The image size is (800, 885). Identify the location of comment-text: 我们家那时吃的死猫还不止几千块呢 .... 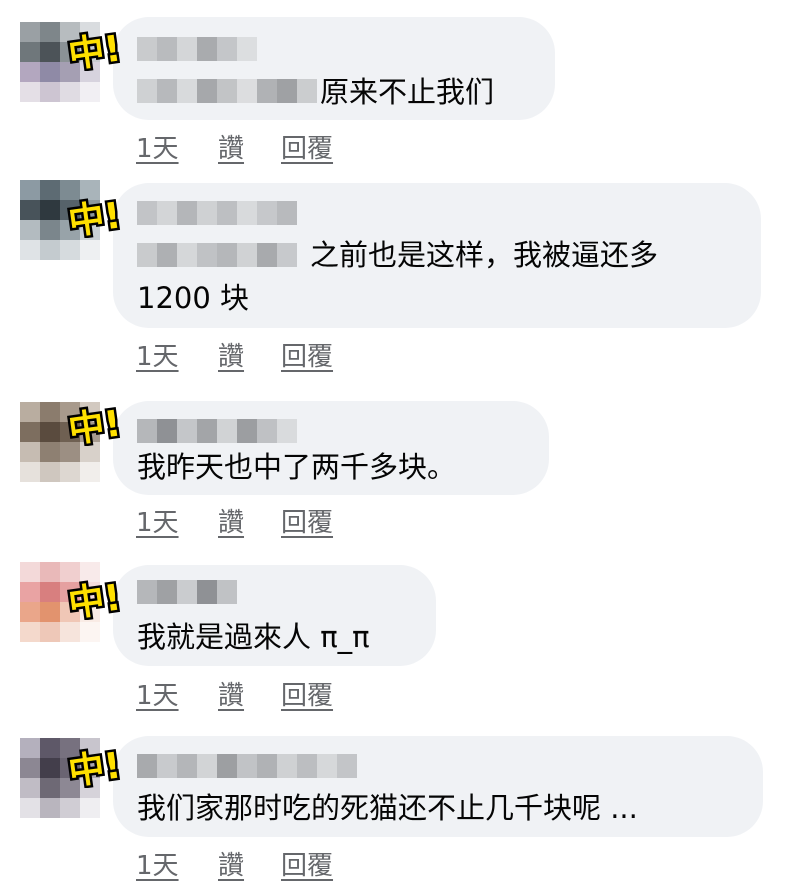
(387, 808).